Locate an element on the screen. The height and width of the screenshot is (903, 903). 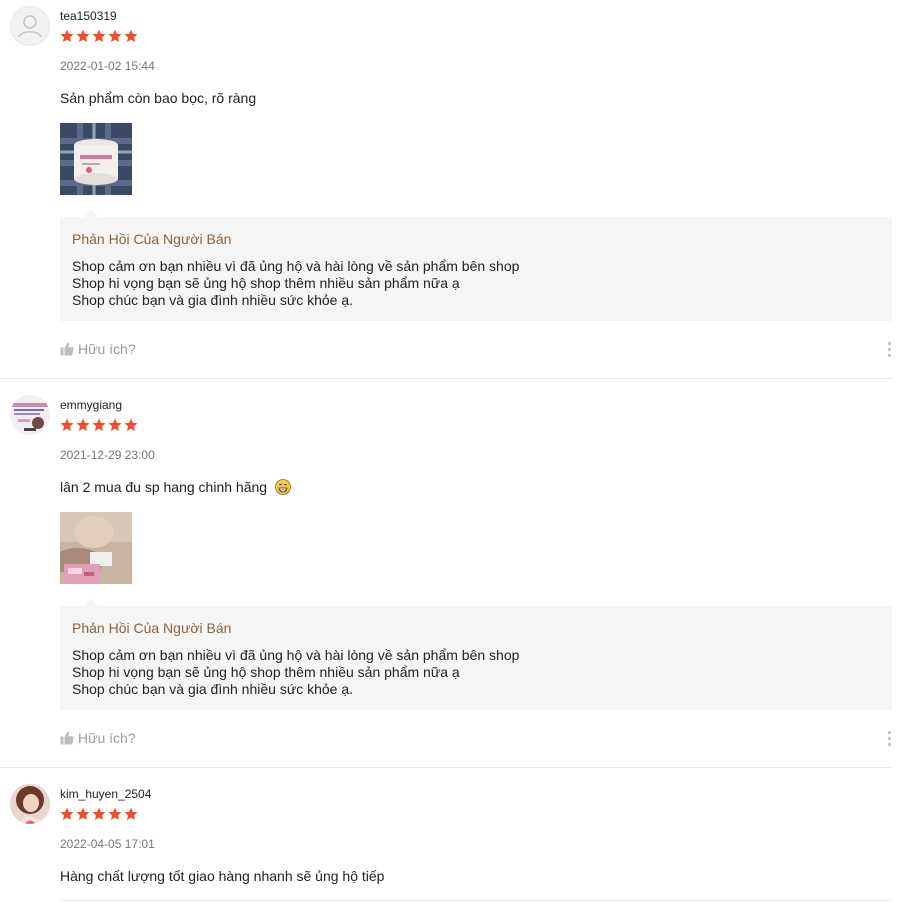
review-comment: Sản phẩm còn bao bọc, rõ ràng is located at coordinates (158, 98).